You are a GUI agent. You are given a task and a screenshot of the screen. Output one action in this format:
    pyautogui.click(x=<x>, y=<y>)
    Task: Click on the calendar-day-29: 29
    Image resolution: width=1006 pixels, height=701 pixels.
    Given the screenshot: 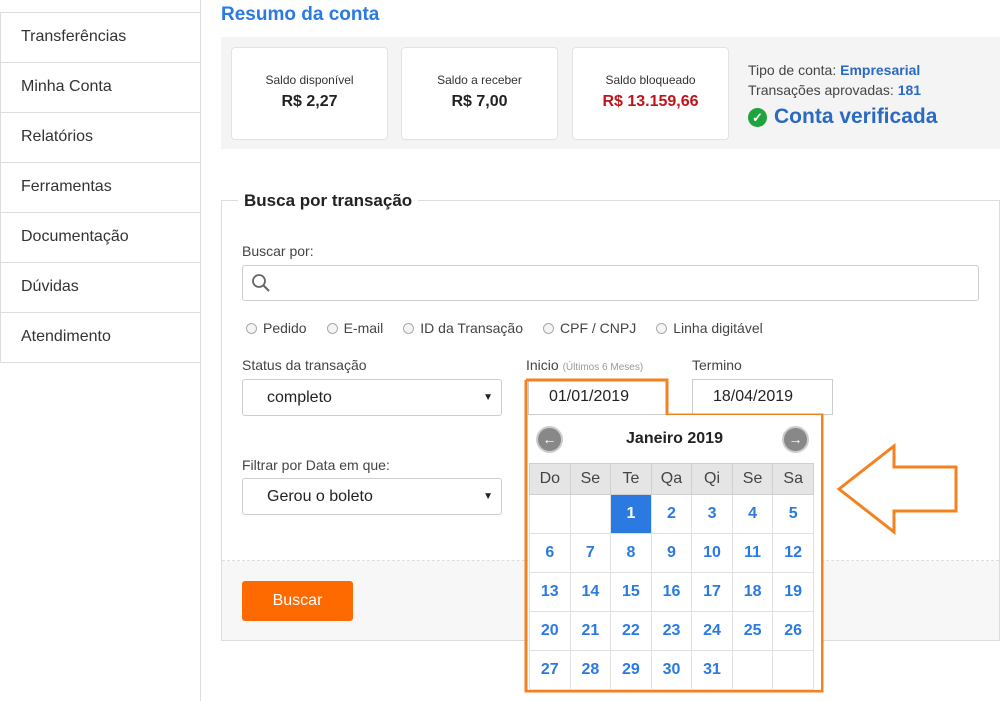 What is the action you would take?
    pyautogui.click(x=631, y=670)
    